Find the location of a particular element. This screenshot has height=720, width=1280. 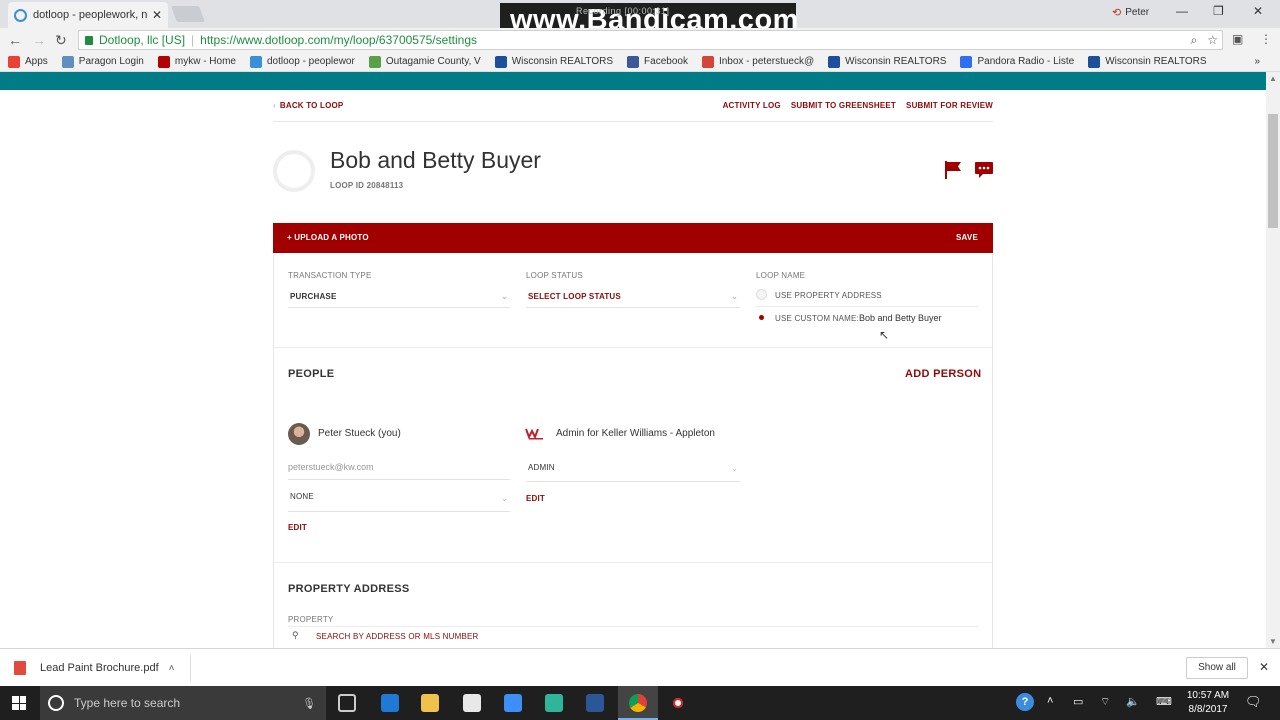

taskbar-search-input: Type here to search 🎙 is located at coordinates (183, 703).